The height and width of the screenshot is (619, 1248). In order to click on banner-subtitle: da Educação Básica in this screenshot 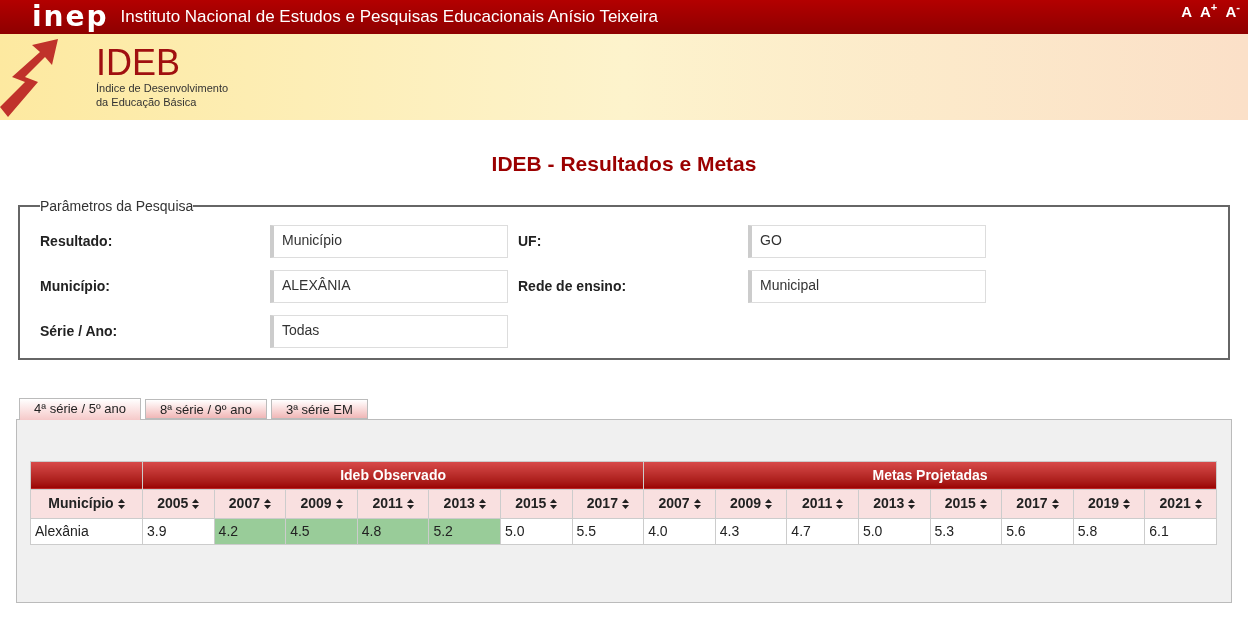, I will do `click(147, 102)`.